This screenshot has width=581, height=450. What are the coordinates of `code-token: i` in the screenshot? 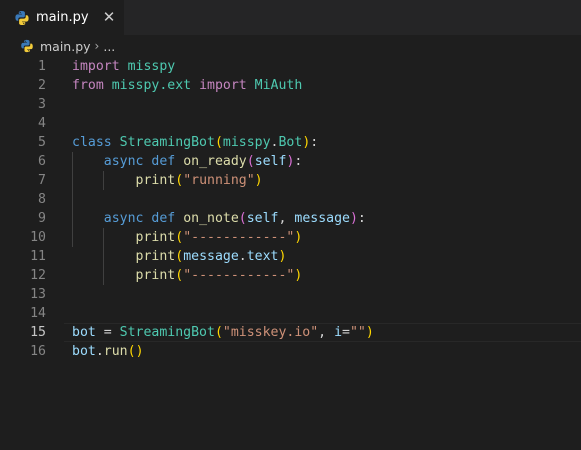 It's located at (338, 332).